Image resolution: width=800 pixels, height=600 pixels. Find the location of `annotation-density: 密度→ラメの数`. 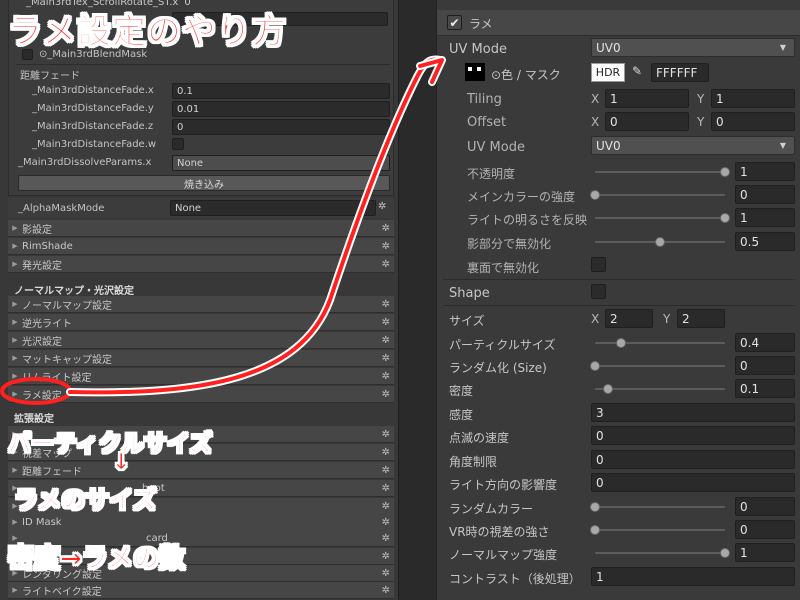

annotation-density: 密度→ラメの数 is located at coordinates (96, 559).